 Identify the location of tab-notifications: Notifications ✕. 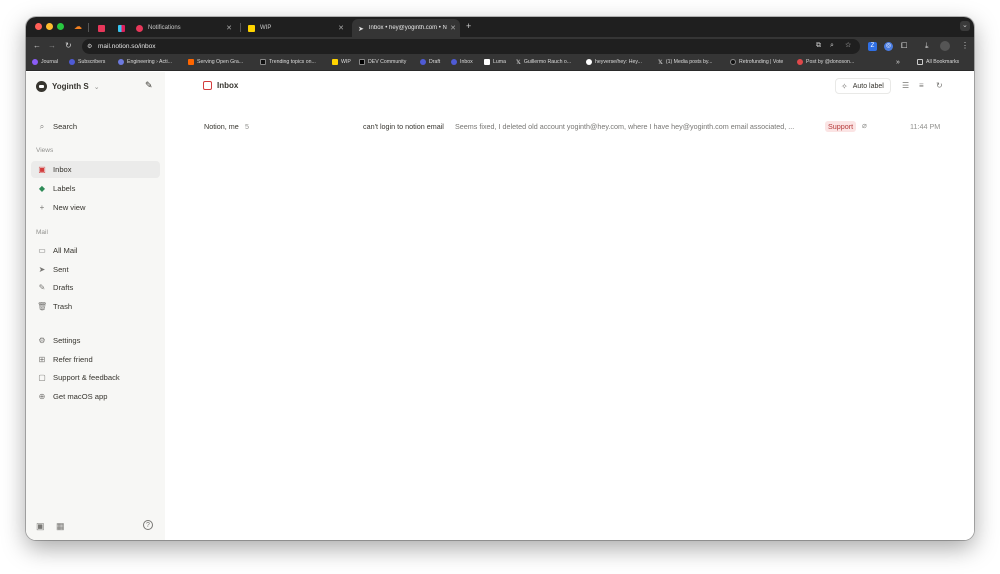
(184, 28).